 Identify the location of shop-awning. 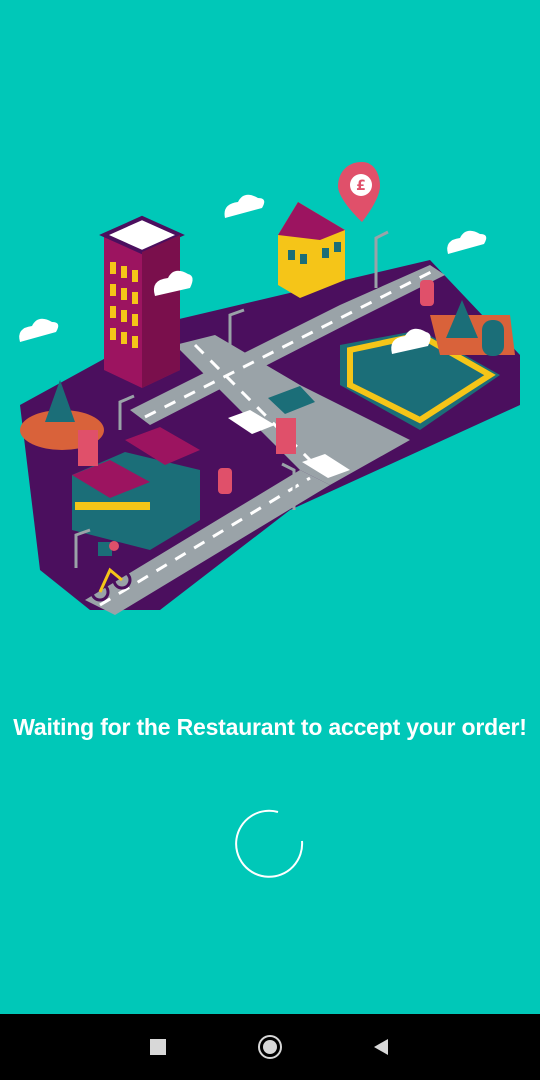
(112, 506).